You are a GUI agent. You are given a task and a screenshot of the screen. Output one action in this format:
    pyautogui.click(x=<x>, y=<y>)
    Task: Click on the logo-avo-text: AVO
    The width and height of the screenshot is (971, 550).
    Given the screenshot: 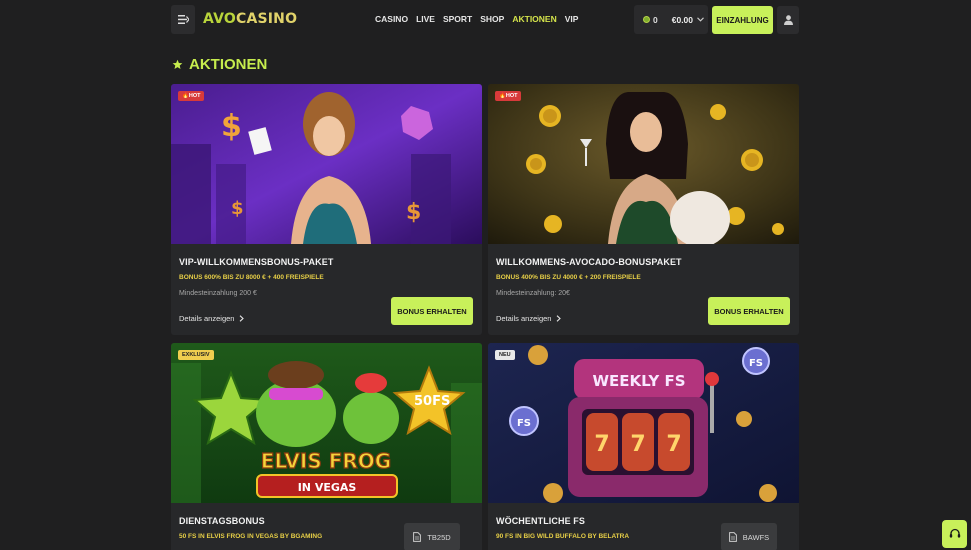 What is the action you would take?
    pyautogui.click(x=219, y=19)
    